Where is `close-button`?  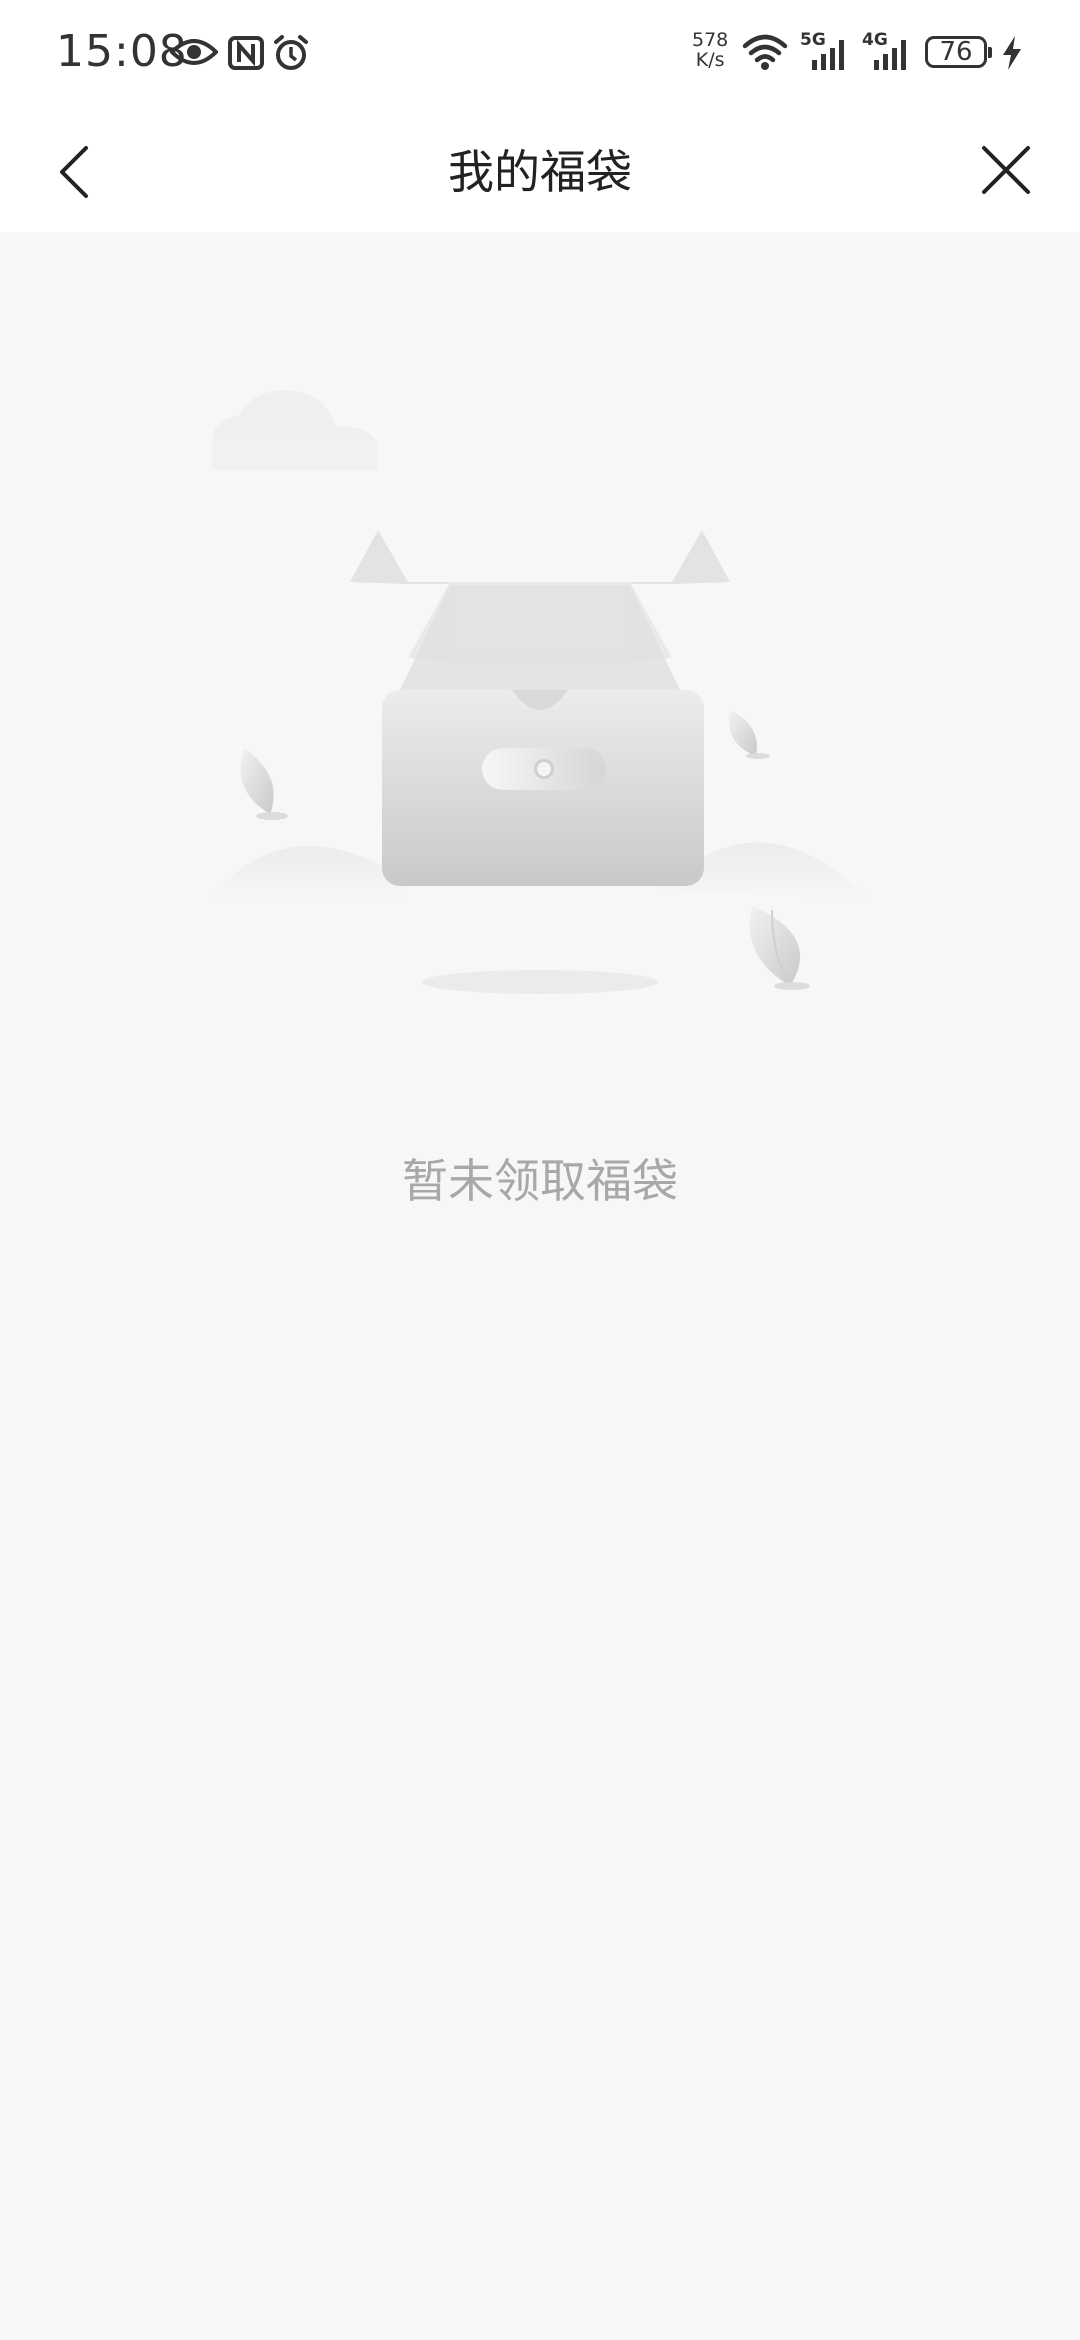 close-button is located at coordinates (1006, 170).